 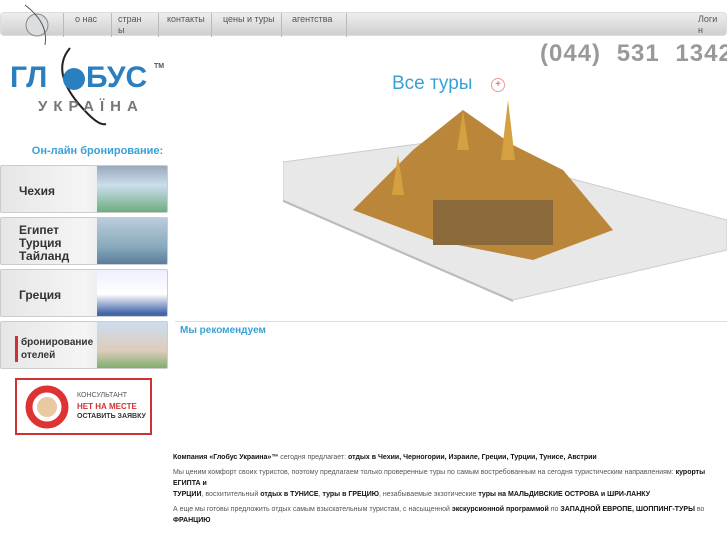 I want to click on text: во, so click(x=699, y=509).